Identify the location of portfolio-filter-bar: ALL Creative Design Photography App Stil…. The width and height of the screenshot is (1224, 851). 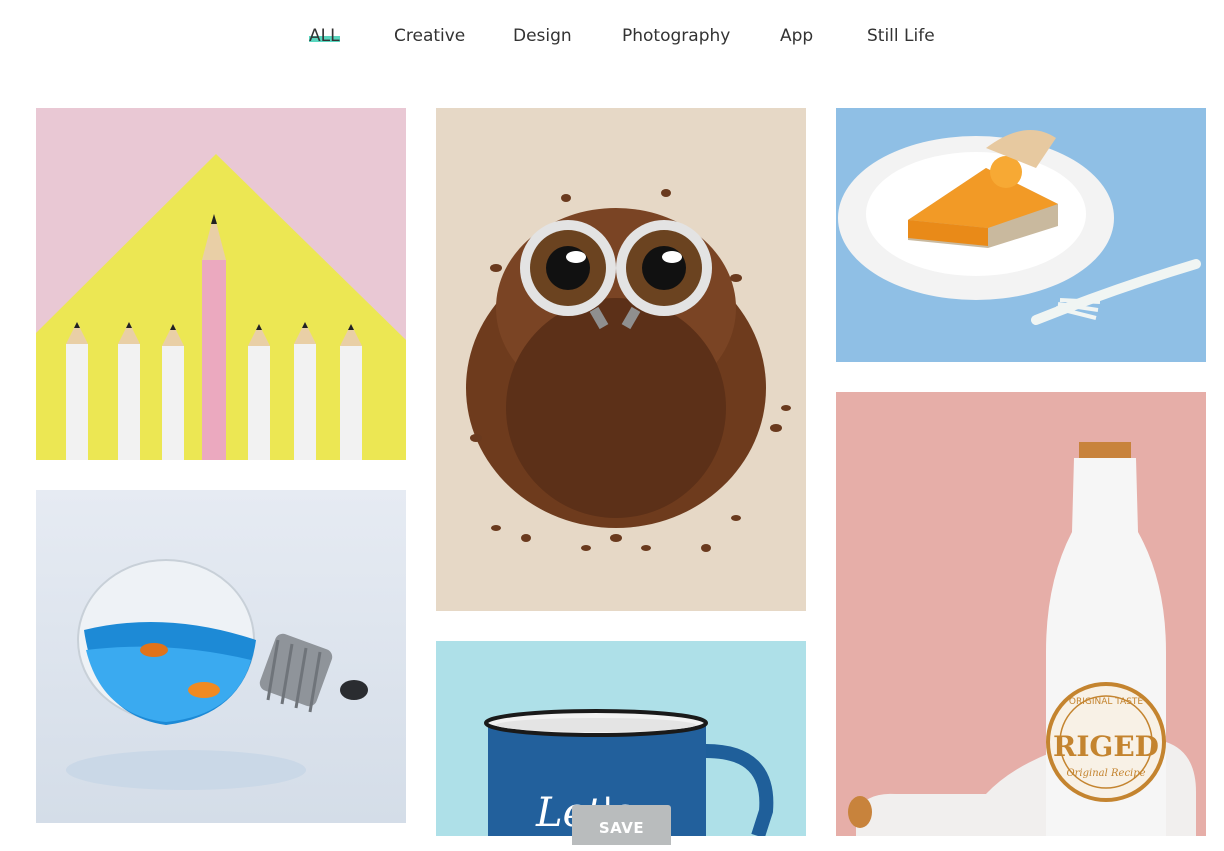
(612, 41).